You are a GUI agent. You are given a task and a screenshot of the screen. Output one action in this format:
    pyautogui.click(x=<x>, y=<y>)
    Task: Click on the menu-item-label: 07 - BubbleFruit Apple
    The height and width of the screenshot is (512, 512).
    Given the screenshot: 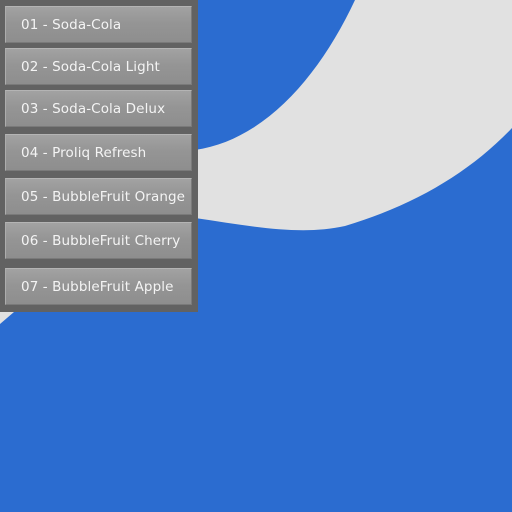 What is the action you would take?
    pyautogui.click(x=97, y=287)
    